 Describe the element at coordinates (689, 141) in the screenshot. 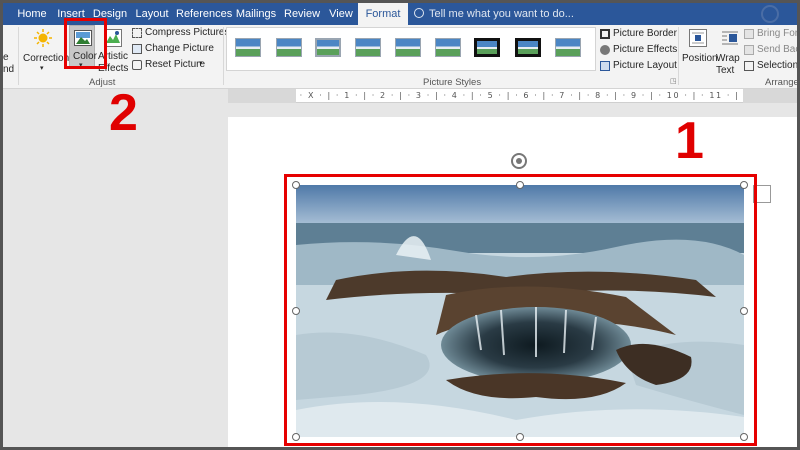

I see `callout-number-1: 1` at that location.